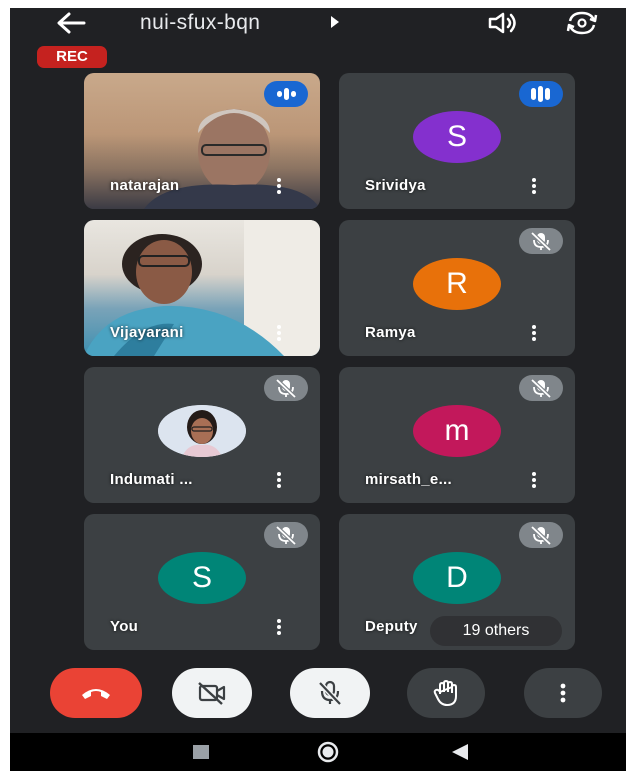 This screenshot has height=771, width=636. I want to click on participant-name: You, so click(124, 626).